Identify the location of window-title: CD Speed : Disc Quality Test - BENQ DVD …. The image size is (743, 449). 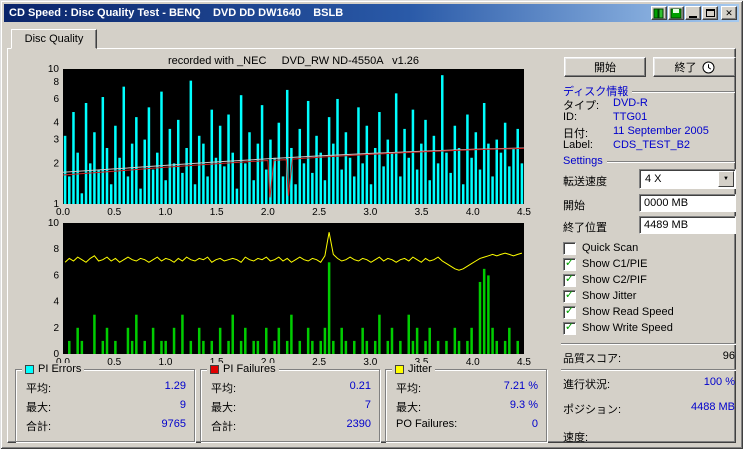
(176, 13).